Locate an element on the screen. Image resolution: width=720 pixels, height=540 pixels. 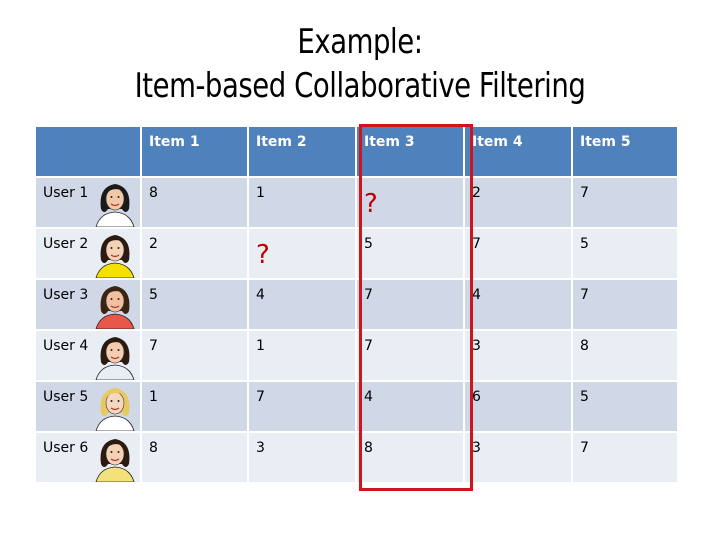
table-row: User 5 1 7 4 6 5 is located at coordinates (356, 406).